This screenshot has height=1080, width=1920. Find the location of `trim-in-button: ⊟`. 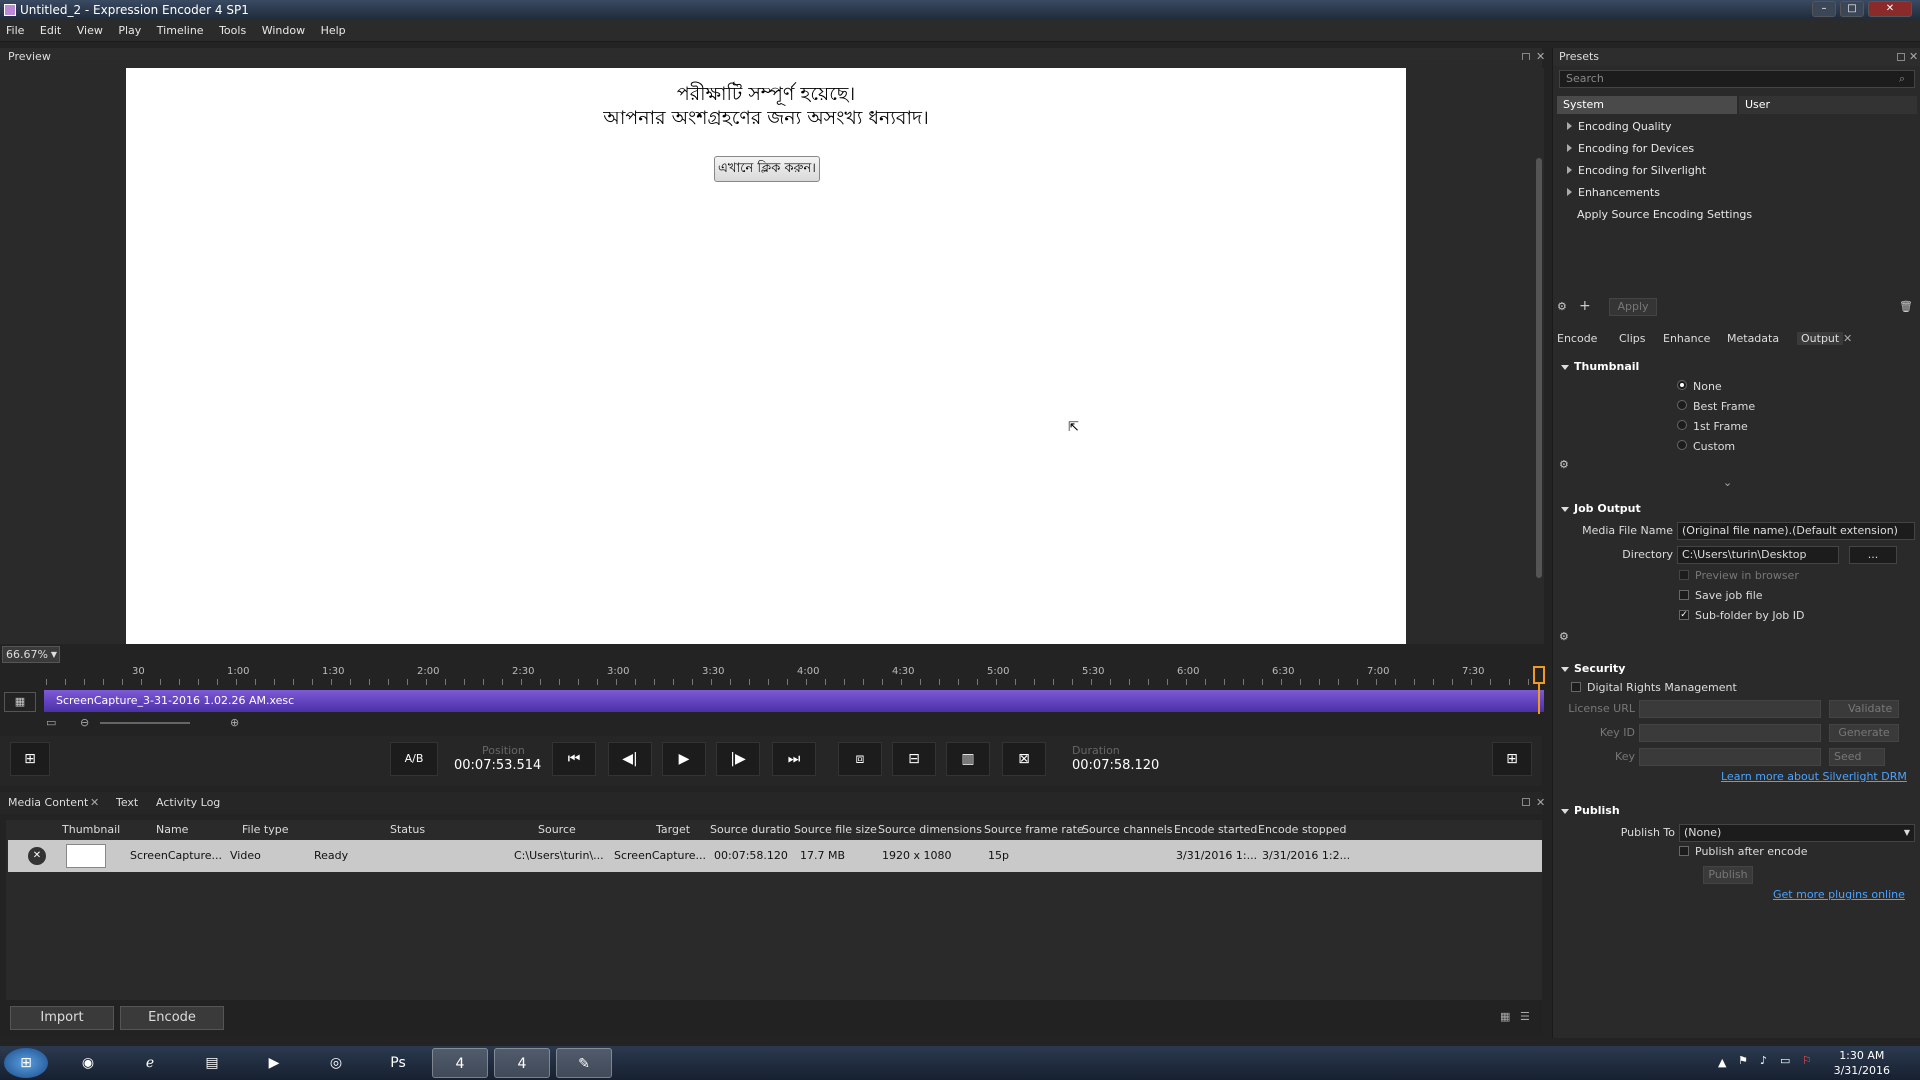

trim-in-button: ⊟ is located at coordinates (914, 759).